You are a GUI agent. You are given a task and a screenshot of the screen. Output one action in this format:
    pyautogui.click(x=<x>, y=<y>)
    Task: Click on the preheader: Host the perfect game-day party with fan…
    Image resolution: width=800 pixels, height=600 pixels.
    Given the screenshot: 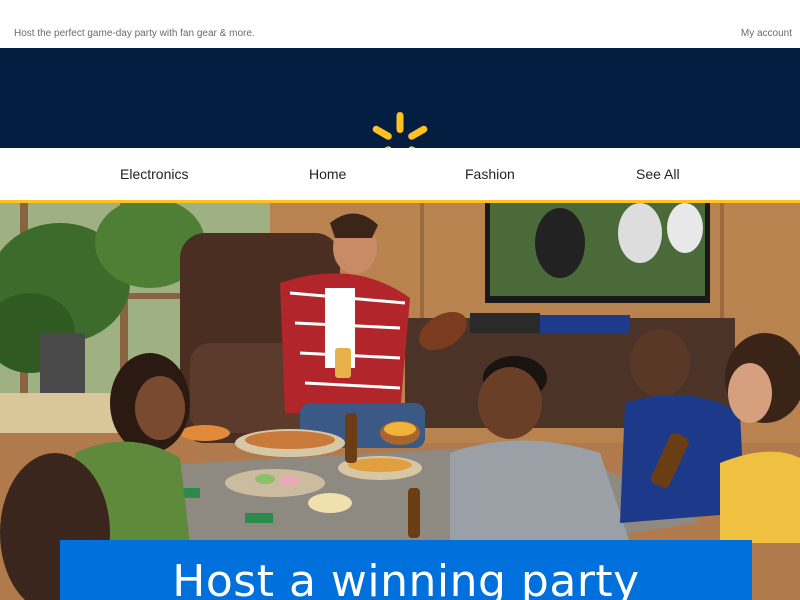 What is the action you would take?
    pyautogui.click(x=400, y=24)
    